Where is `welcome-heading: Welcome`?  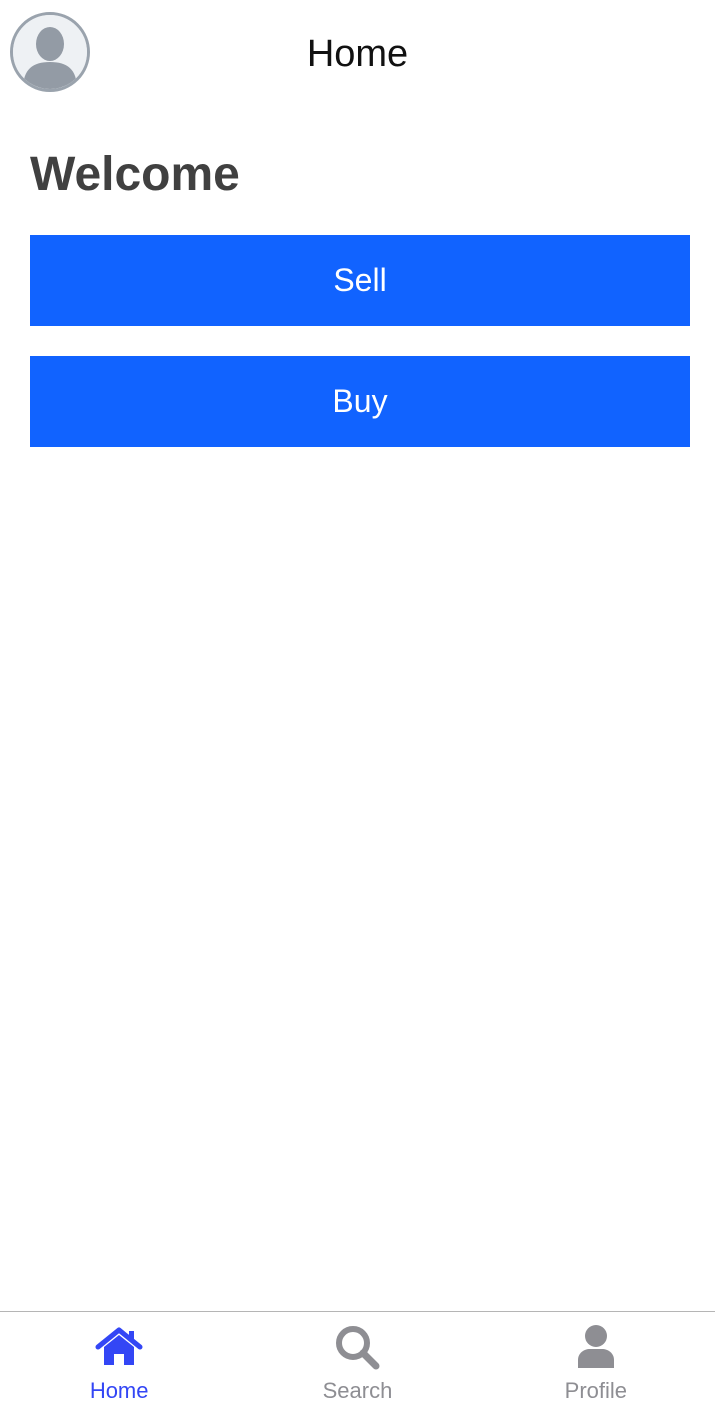 welcome-heading: Welcome is located at coordinates (135, 174).